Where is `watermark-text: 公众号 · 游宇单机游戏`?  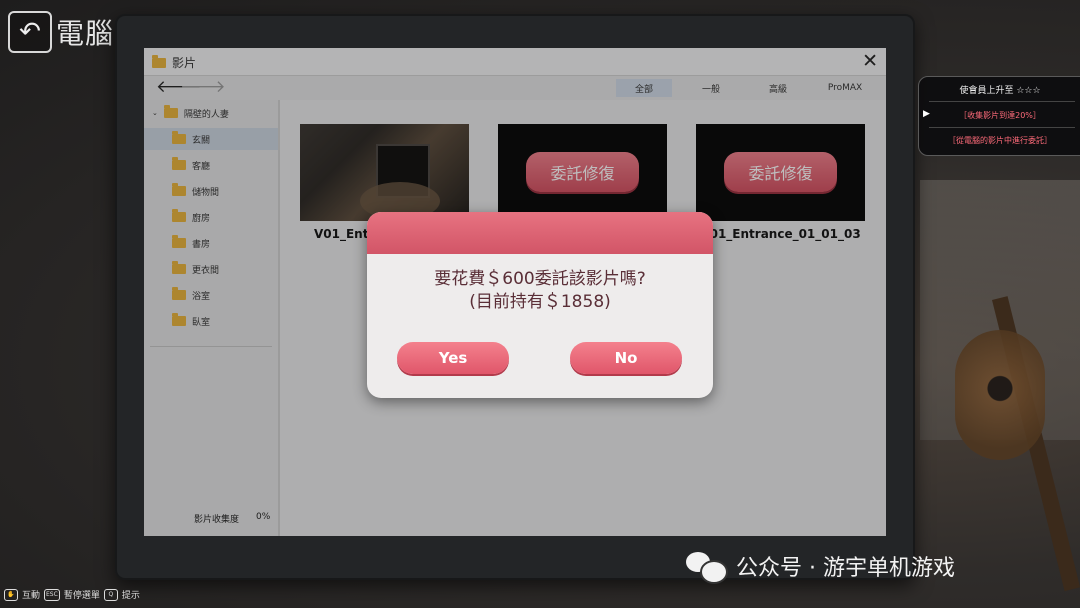 watermark-text: 公众号 · 游宇单机游戏 is located at coordinates (845, 568).